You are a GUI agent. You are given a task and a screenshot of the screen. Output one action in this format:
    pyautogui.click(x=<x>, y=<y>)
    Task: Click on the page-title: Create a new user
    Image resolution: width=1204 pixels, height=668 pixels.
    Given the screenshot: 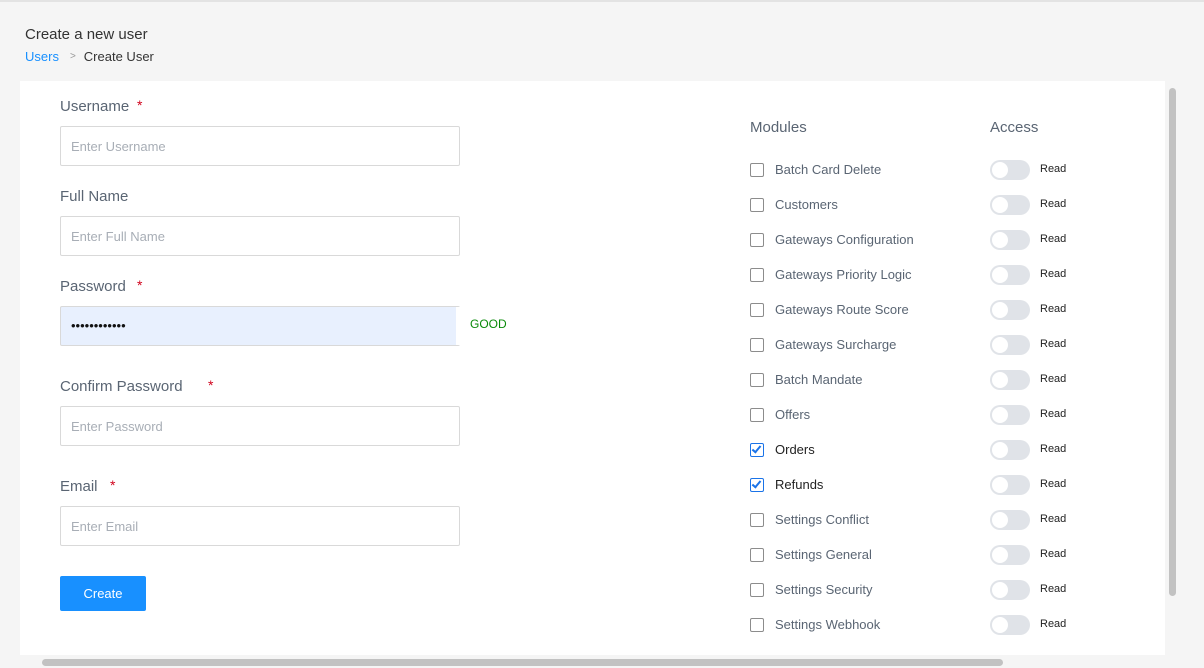 What is the action you would take?
    pyautogui.click(x=86, y=34)
    